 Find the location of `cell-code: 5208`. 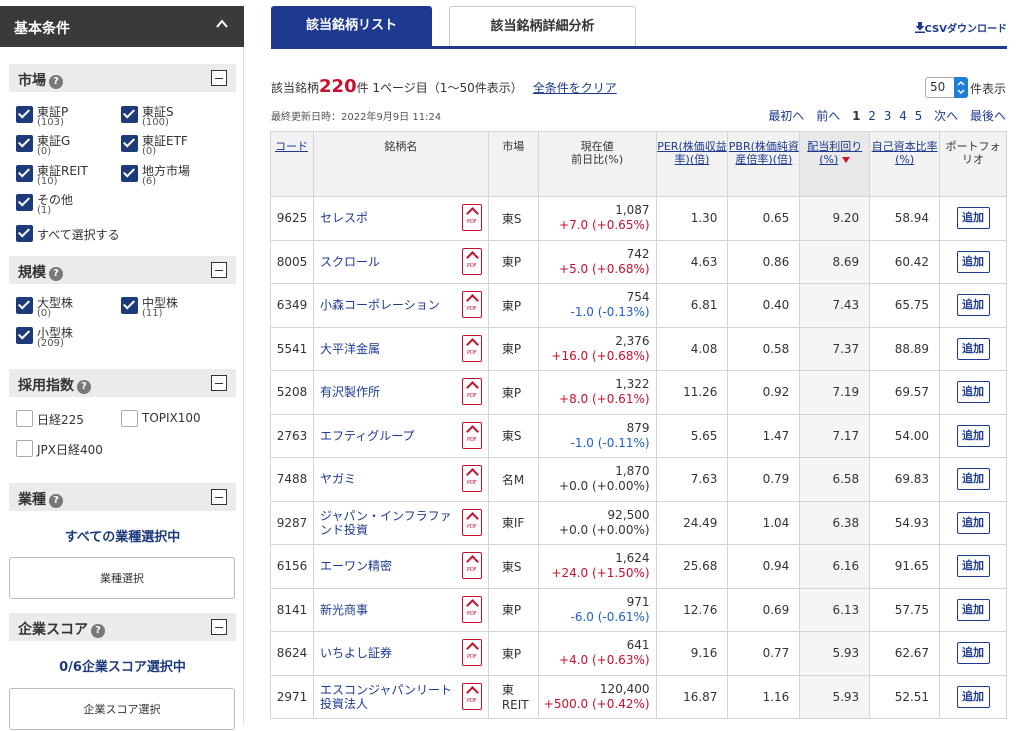

cell-code: 5208 is located at coordinates (292, 392).